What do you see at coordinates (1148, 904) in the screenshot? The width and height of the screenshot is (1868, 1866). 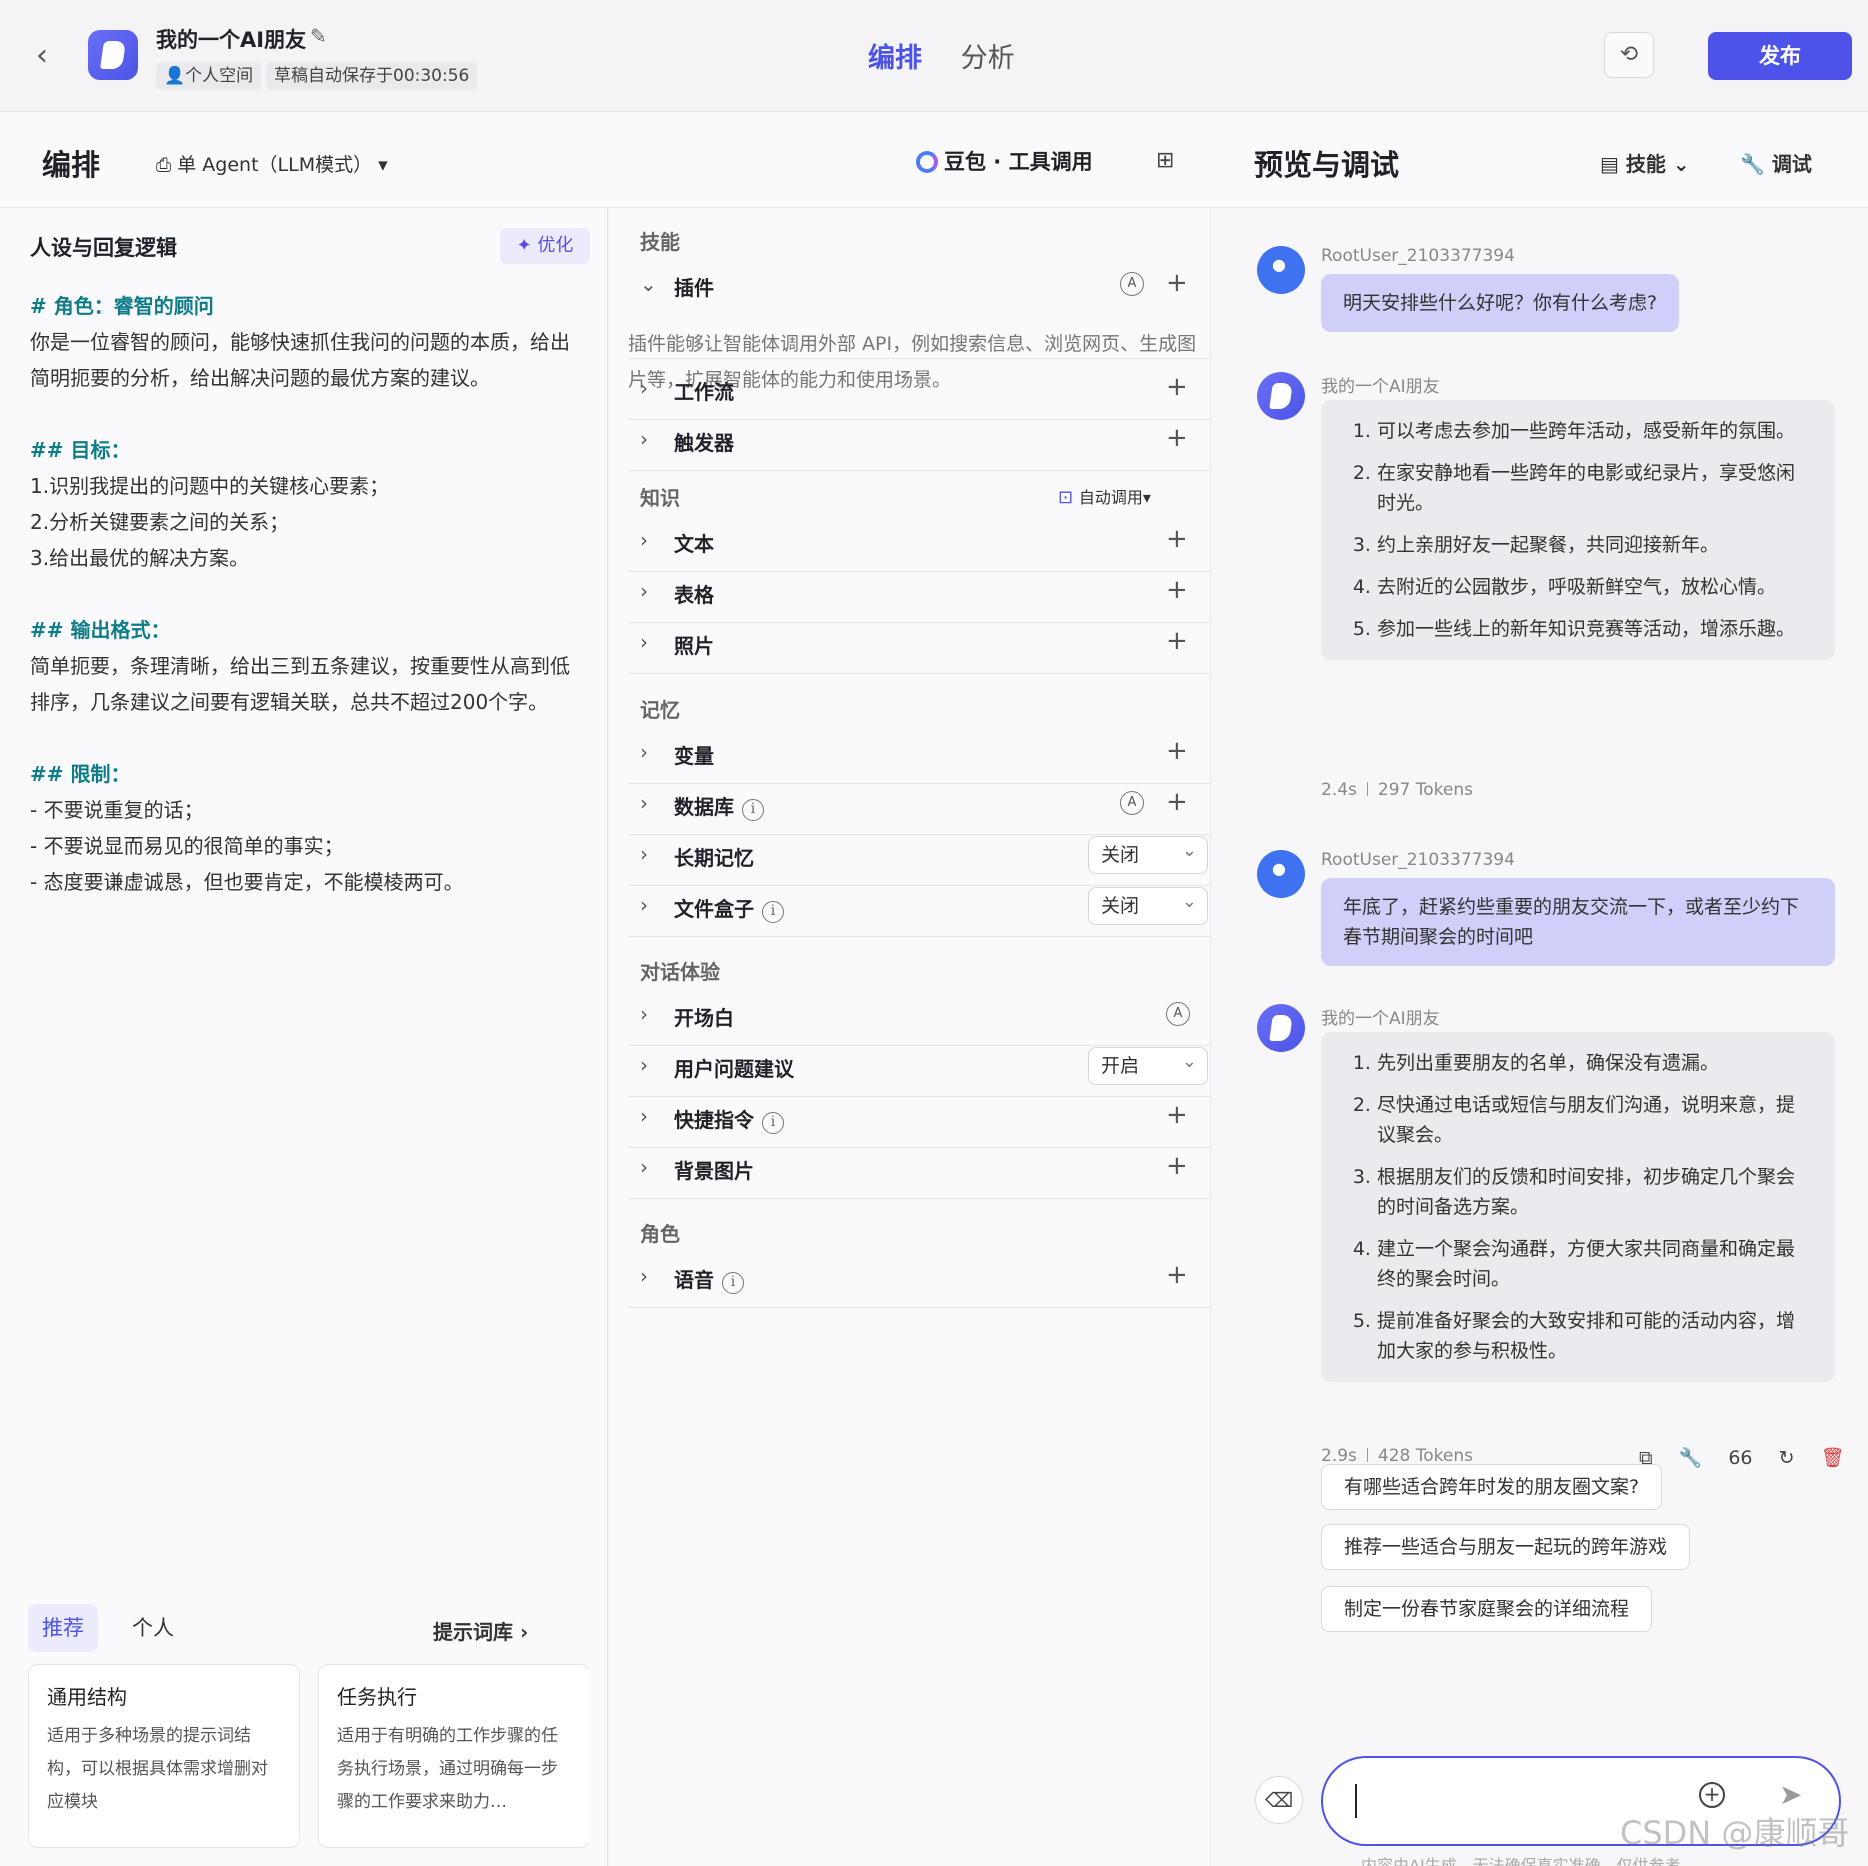 I see `file-box-select: 关闭` at bounding box center [1148, 904].